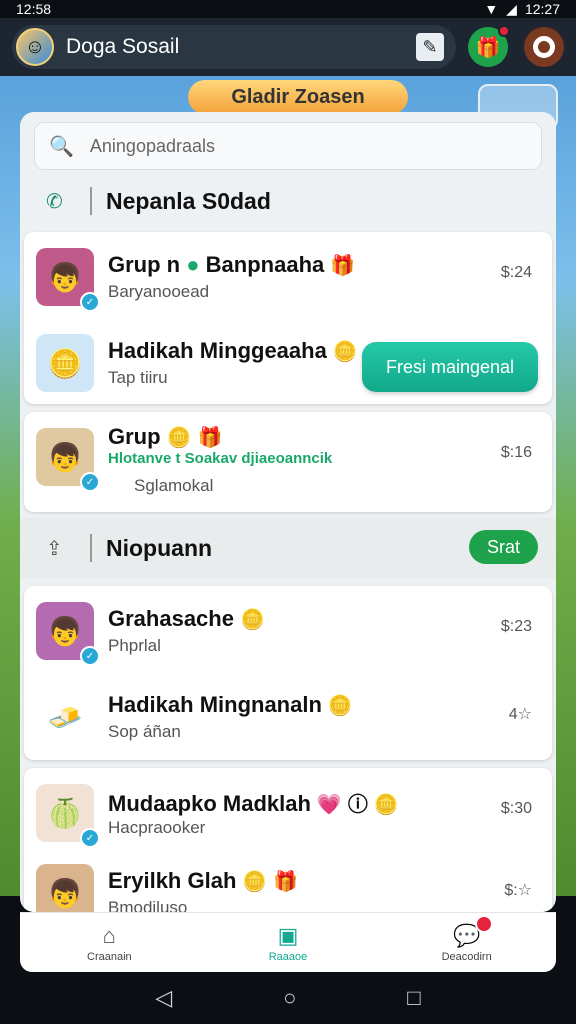  What do you see at coordinates (288, 9) in the screenshot?
I see `status-bar: 12:58 ▼ ◢ 12:27` at bounding box center [288, 9].